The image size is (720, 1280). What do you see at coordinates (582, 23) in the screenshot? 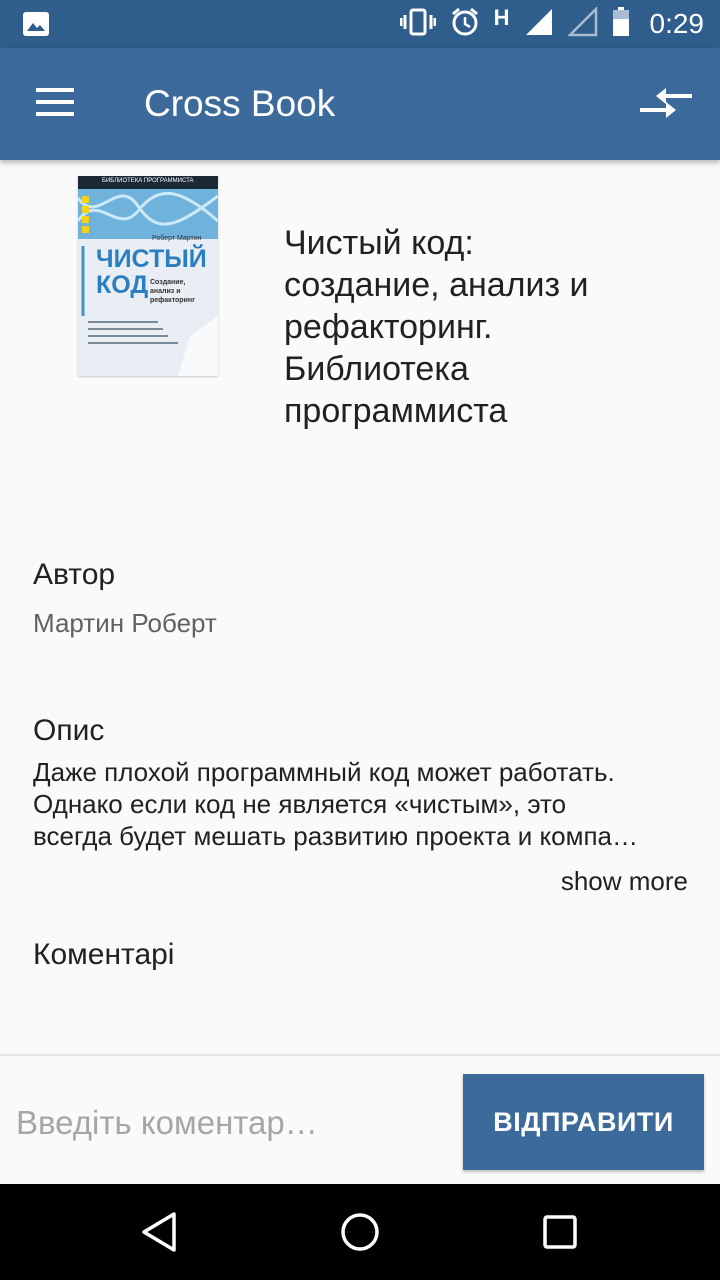
I see `signal-empty-icon` at bounding box center [582, 23].